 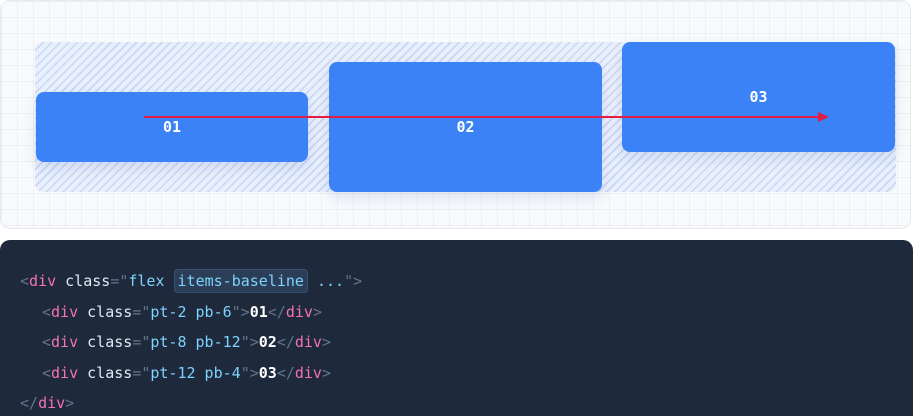 I want to click on item-label: 02, so click(x=465, y=127).